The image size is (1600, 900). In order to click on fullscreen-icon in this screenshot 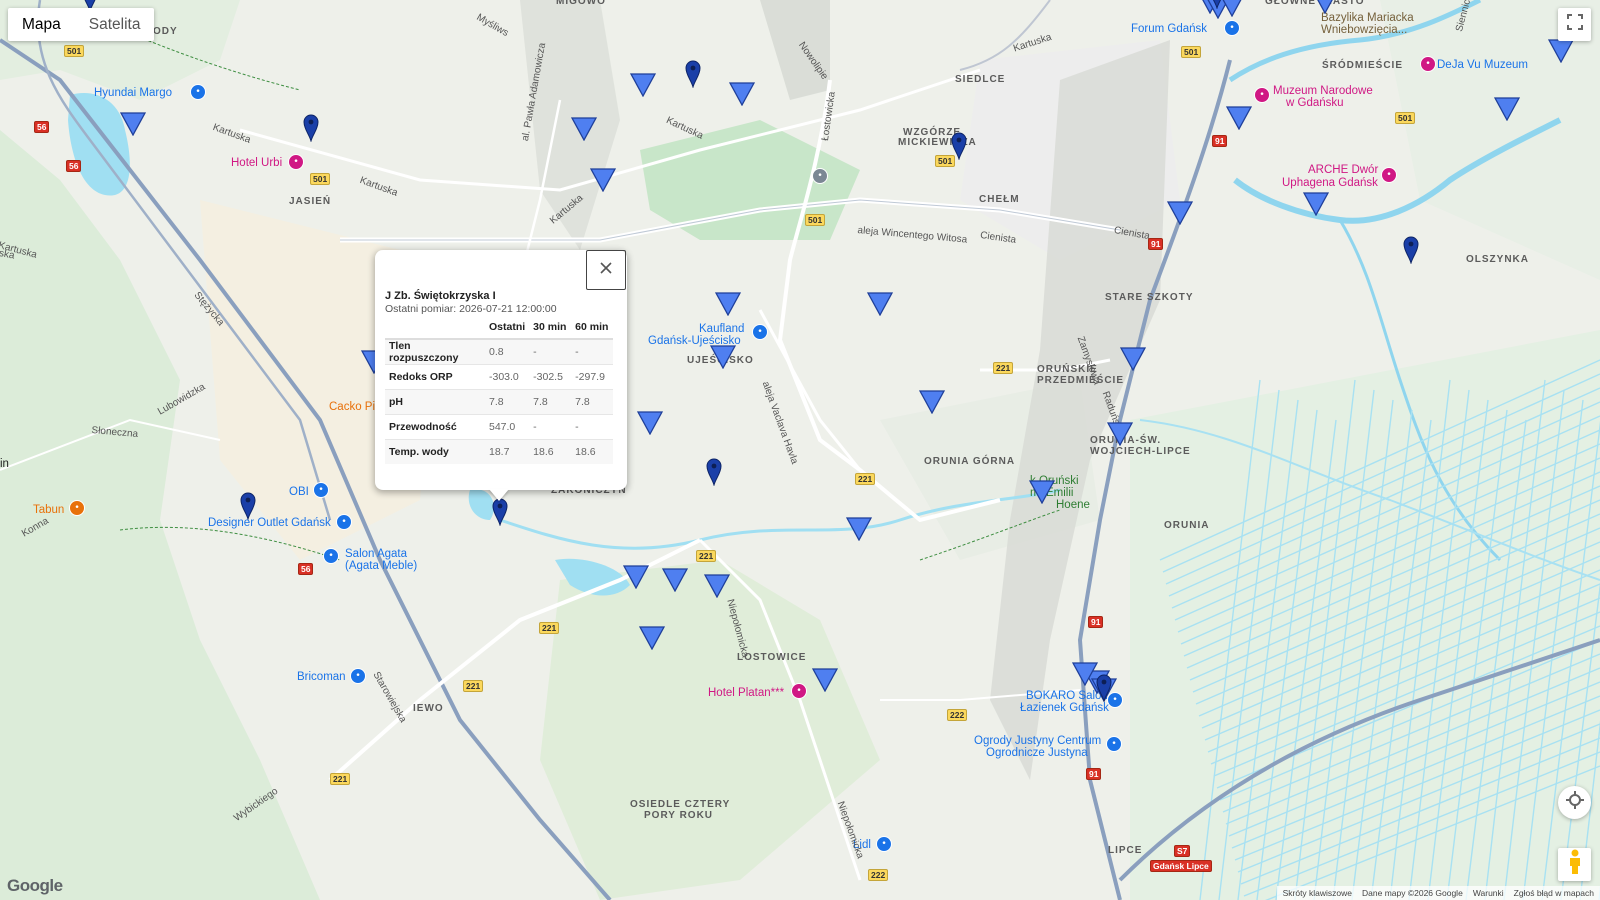, I will do `click(1575, 24)`.